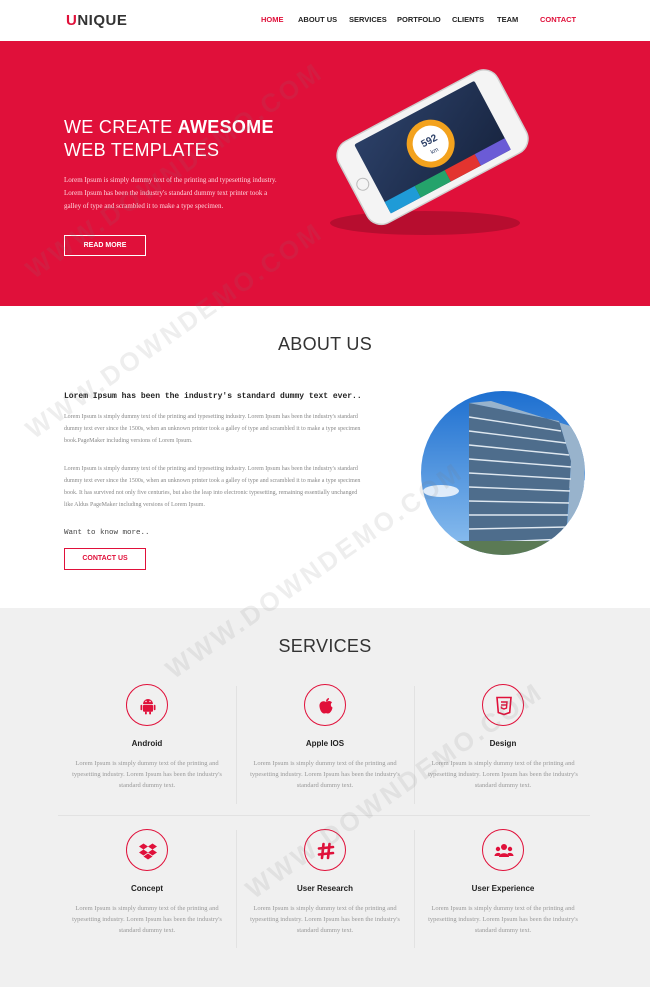  I want to click on service-name: Android, so click(147, 743).